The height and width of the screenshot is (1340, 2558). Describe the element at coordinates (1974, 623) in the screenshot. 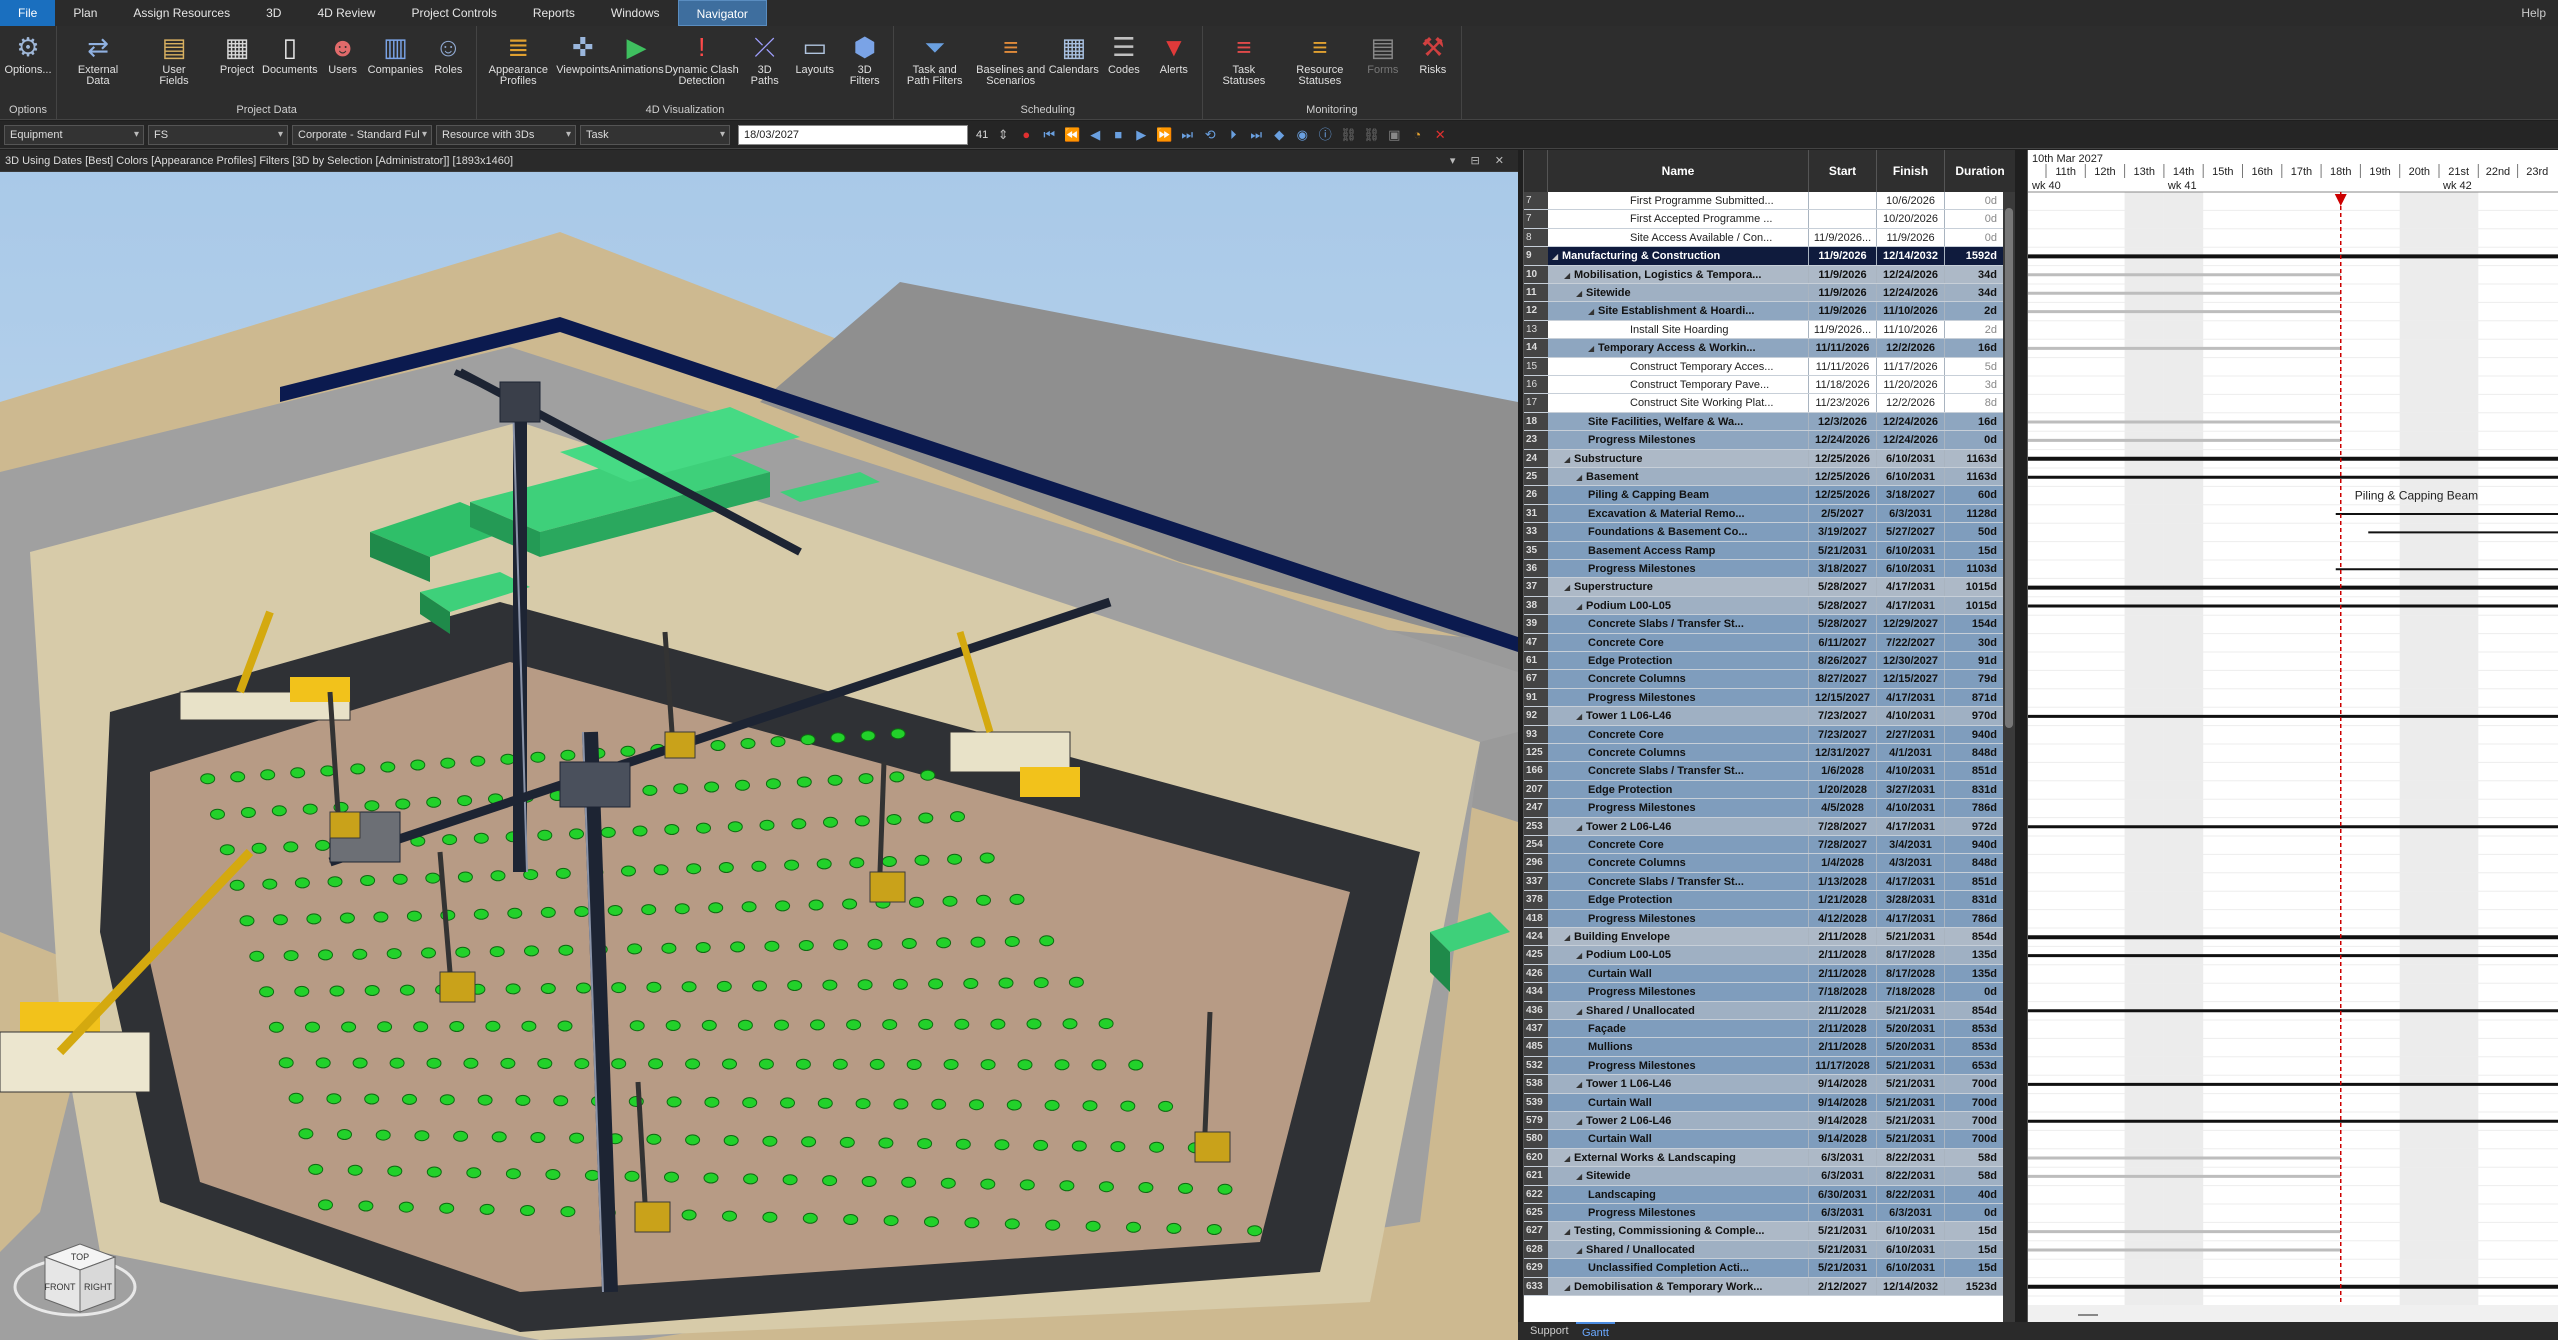

I see `task-duration: 154d` at that location.